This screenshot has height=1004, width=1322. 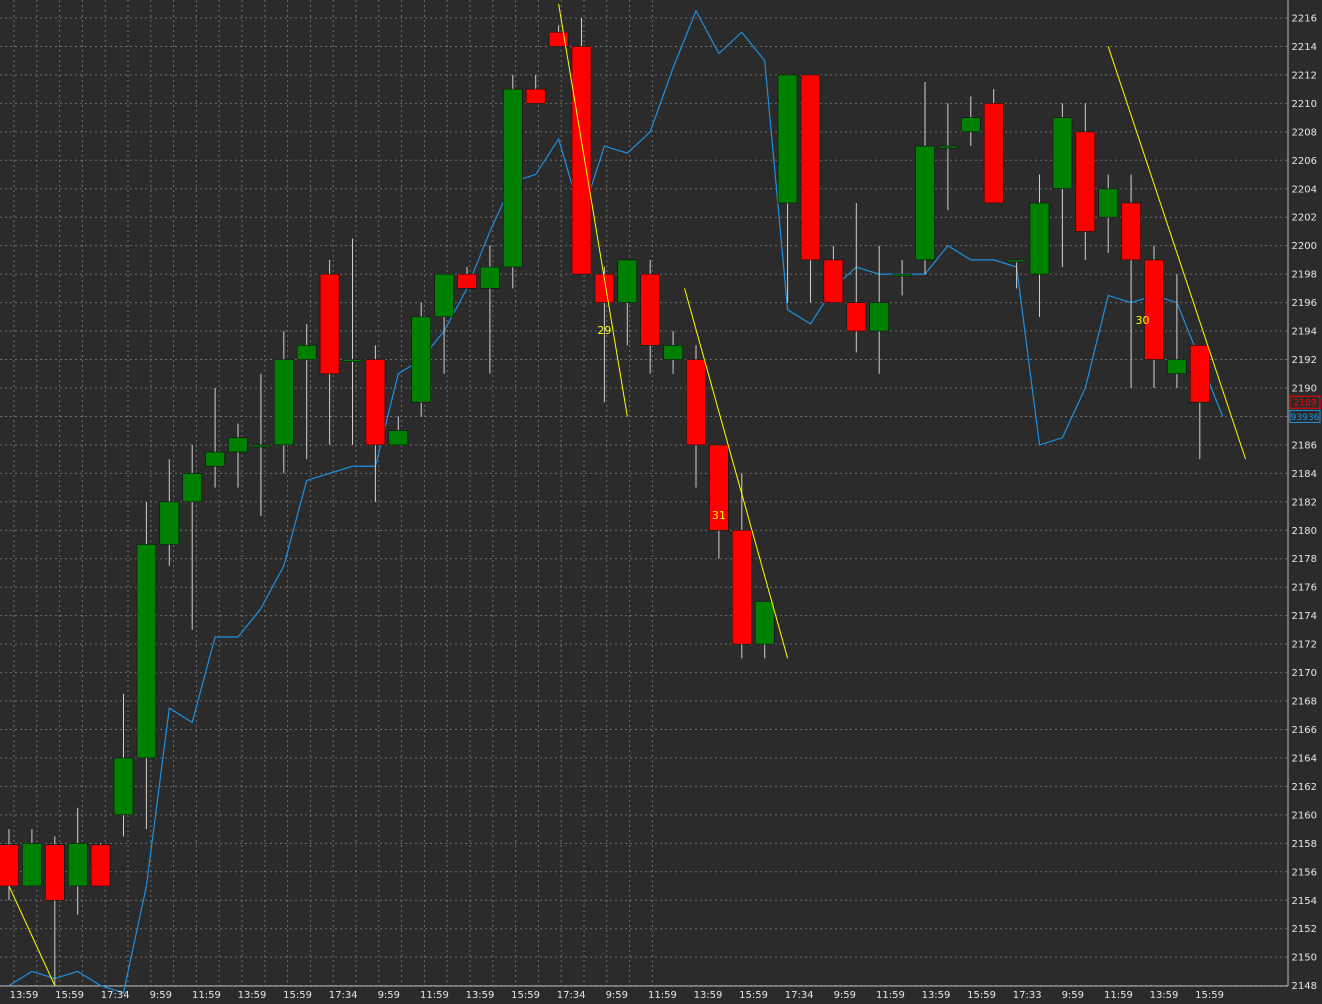 I want to click on y-tick-label: 2168, so click(x=1304, y=702).